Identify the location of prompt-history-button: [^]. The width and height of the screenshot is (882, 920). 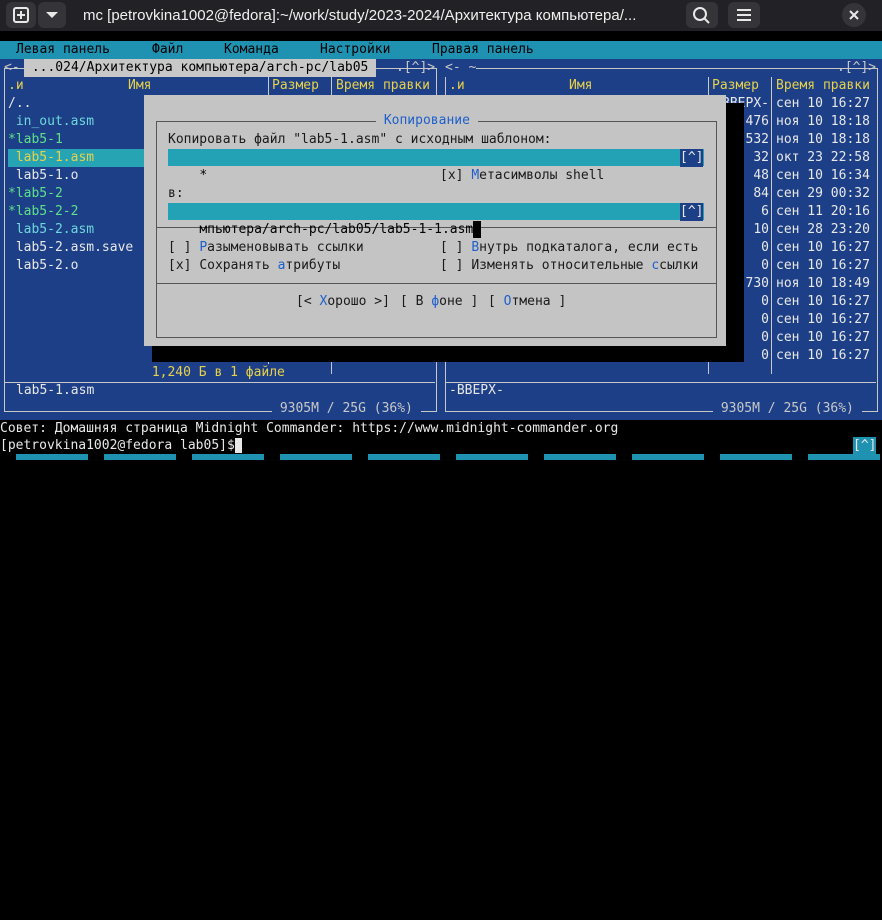
(865, 446).